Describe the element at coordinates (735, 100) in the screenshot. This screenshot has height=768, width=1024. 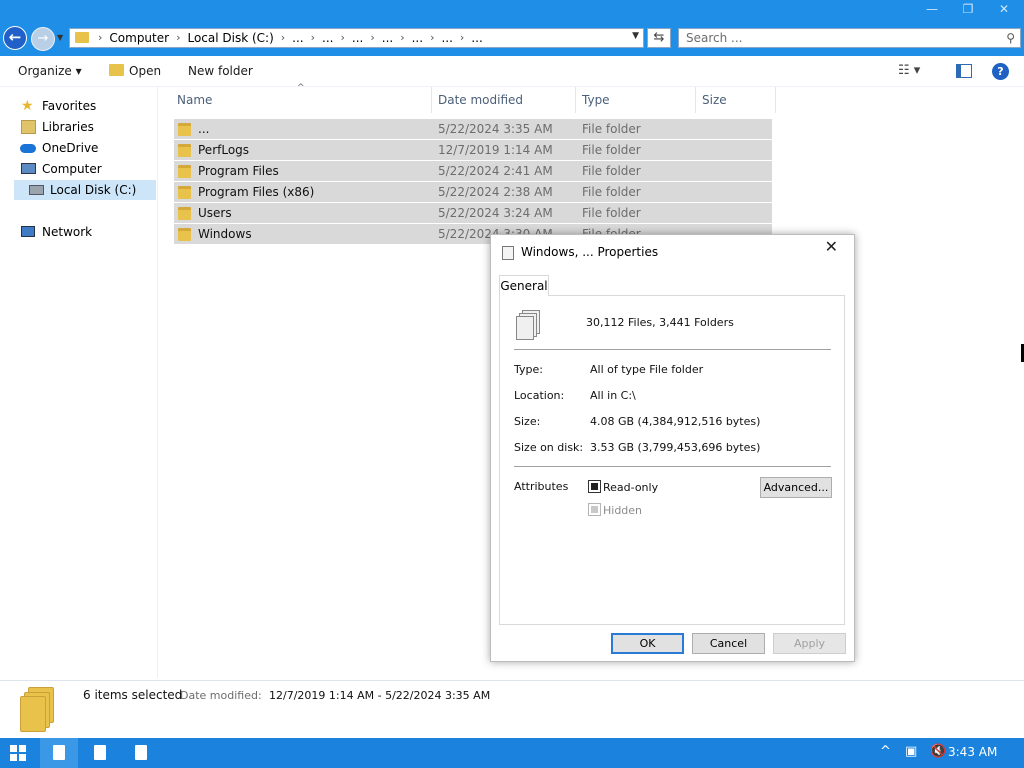
I see `column-header-size: Size` at that location.